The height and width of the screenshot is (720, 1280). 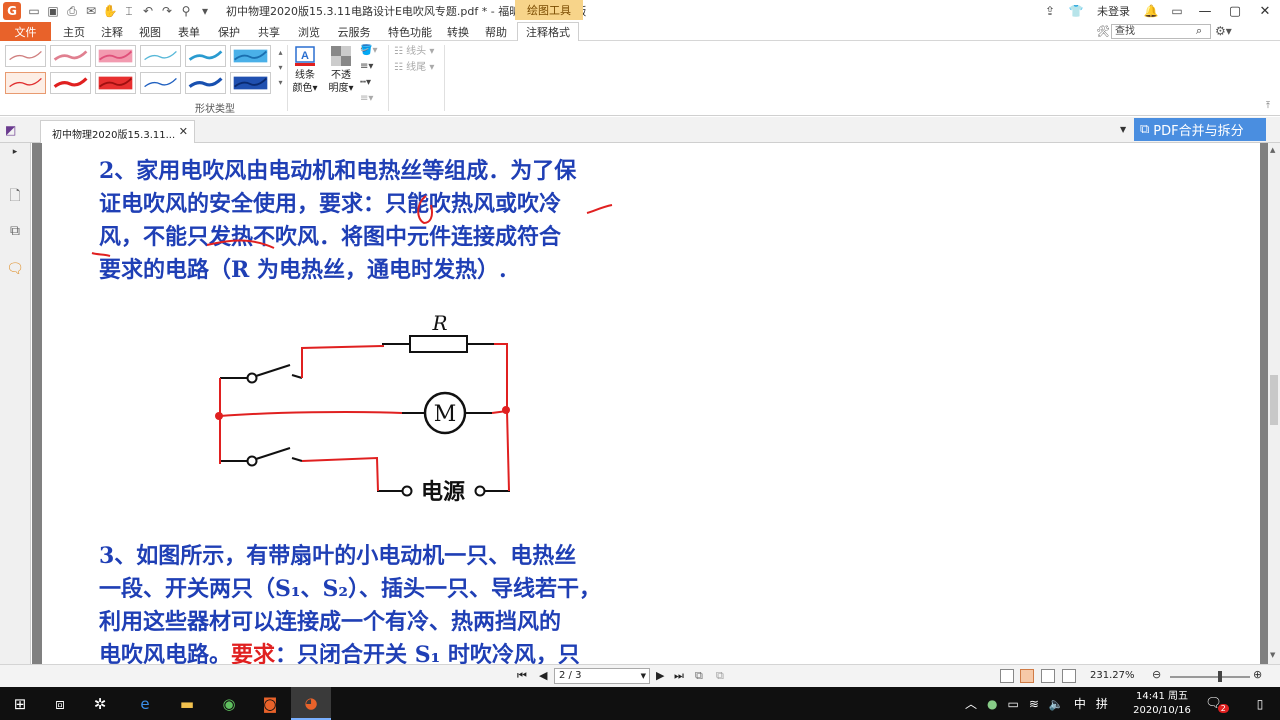 What do you see at coordinates (53, 11) in the screenshot?
I see `save-icon: ▣` at bounding box center [53, 11].